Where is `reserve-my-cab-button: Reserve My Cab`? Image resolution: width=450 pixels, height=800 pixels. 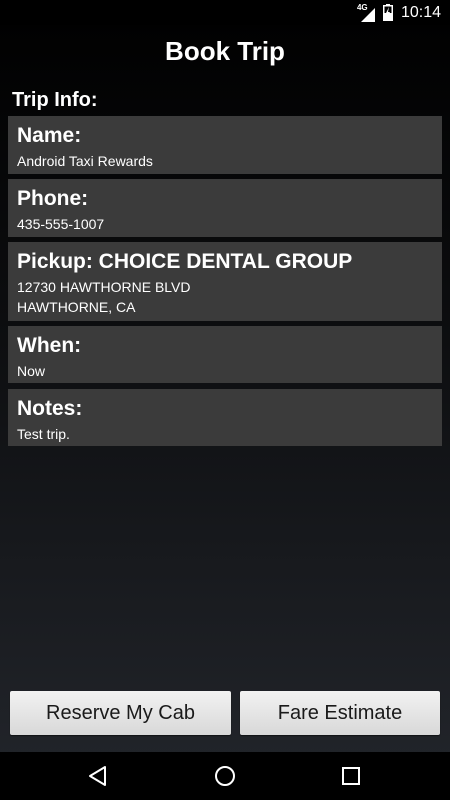 reserve-my-cab-button: Reserve My Cab is located at coordinates (120, 713).